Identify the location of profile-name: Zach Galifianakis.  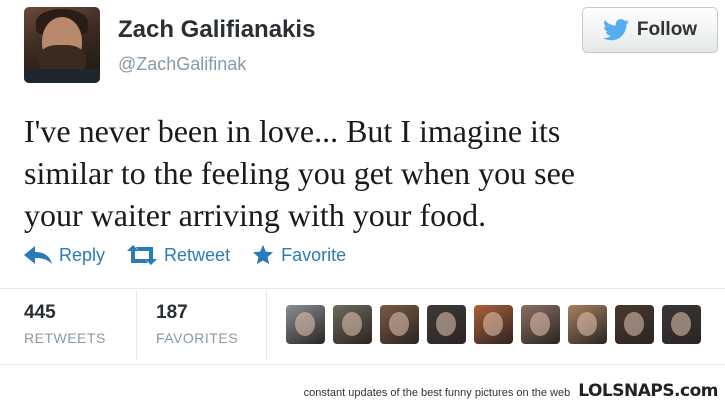
(216, 30).